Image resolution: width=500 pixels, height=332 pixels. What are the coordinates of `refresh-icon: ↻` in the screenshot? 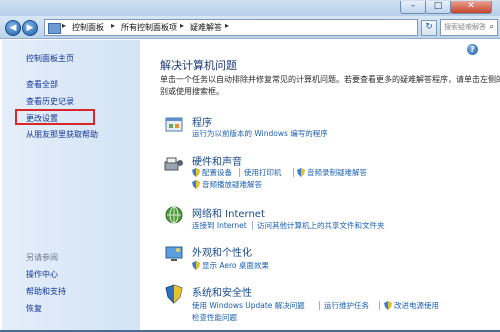 It's located at (429, 28).